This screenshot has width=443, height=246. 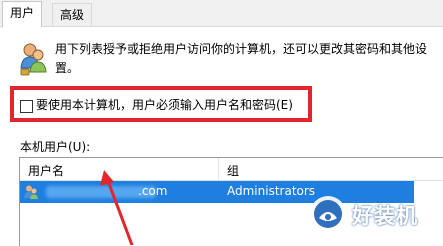 What do you see at coordinates (218, 169) in the screenshot?
I see `column-separator` at bounding box center [218, 169].